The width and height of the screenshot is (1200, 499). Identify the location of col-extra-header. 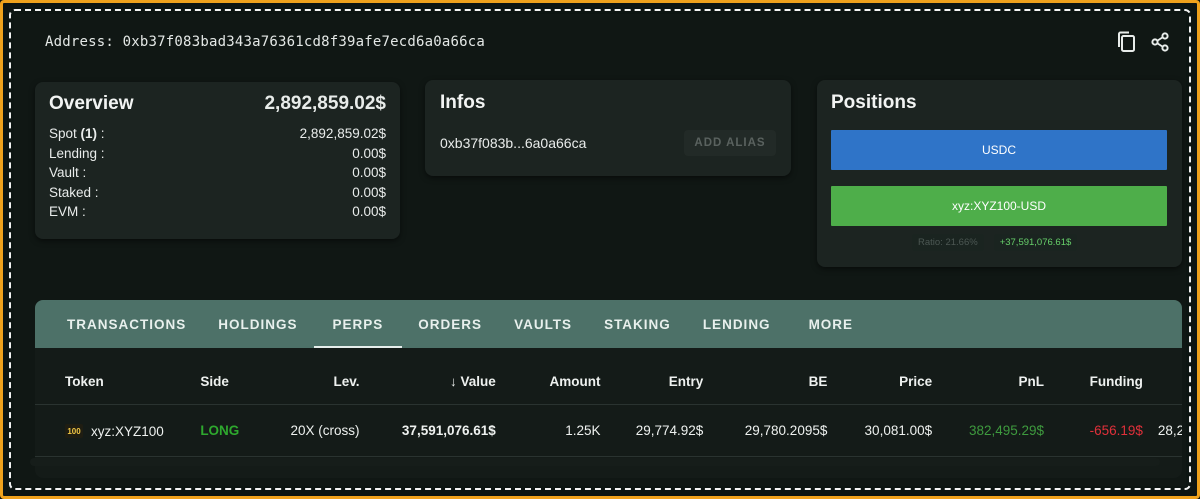
(1168, 382).